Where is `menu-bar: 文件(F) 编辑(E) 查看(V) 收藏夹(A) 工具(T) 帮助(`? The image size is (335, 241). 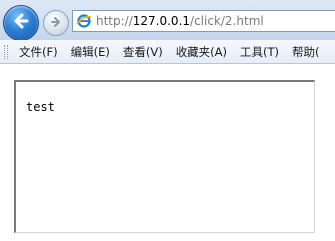 menu-bar: 文件(F) 编辑(E) 查看(V) 收藏夹(A) 工具(T) 帮助( is located at coordinates (167, 52).